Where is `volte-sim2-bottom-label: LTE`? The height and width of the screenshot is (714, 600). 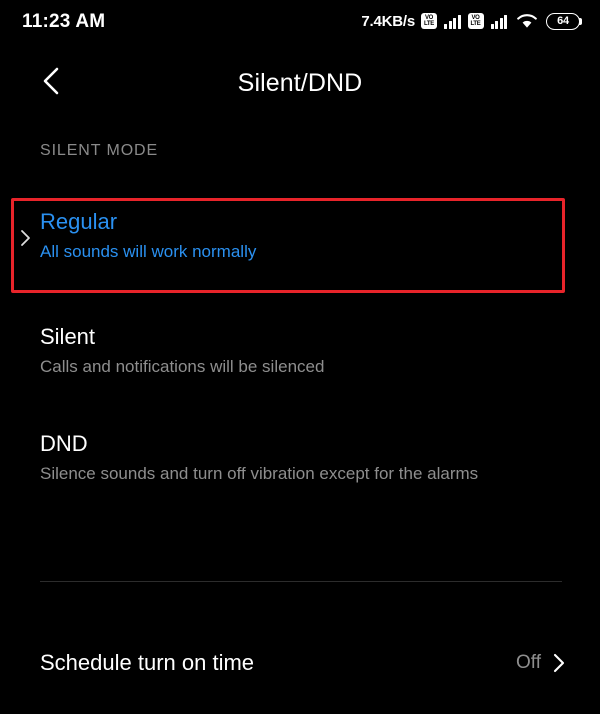
volte-sim2-bottom-label: LTE is located at coordinates (475, 24).